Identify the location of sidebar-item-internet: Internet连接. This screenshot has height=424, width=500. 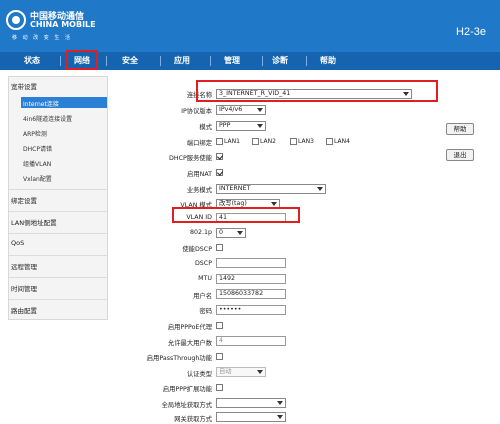
(41, 103).